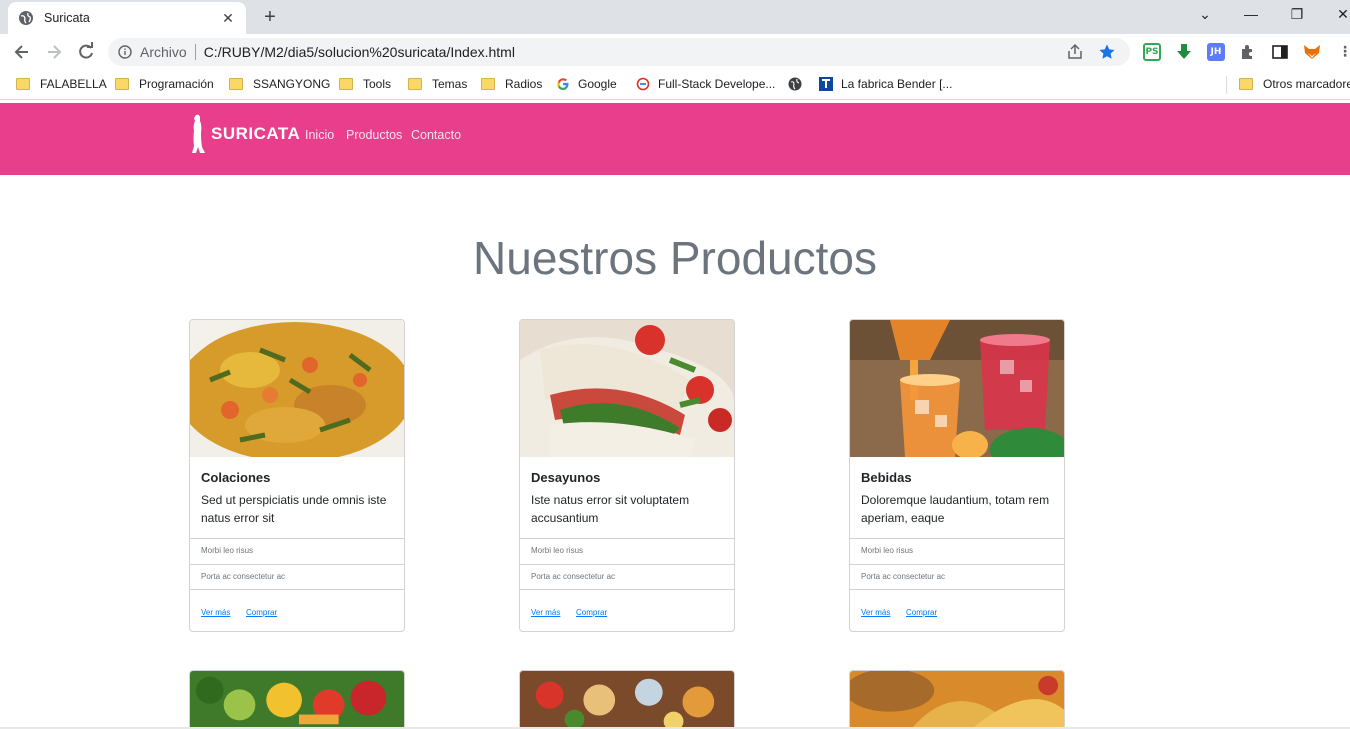 This screenshot has height=729, width=1350. What do you see at coordinates (1341, 14) in the screenshot?
I see `close-window-button: ✕` at bounding box center [1341, 14].